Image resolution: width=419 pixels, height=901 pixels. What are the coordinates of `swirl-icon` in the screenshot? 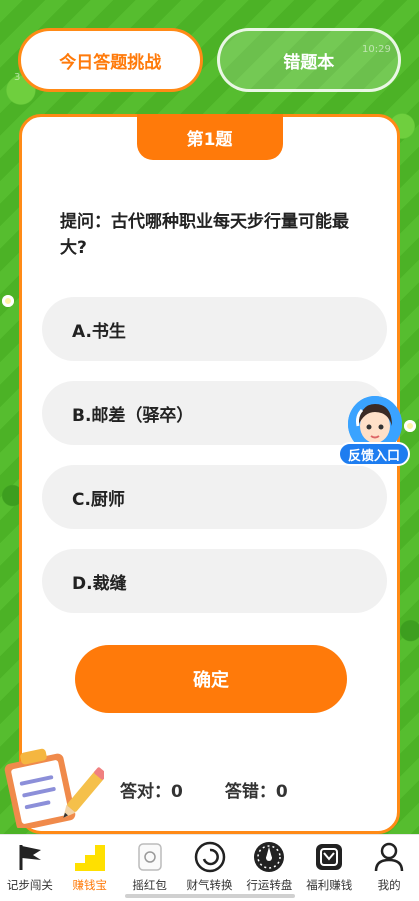 It's located at (210, 857).